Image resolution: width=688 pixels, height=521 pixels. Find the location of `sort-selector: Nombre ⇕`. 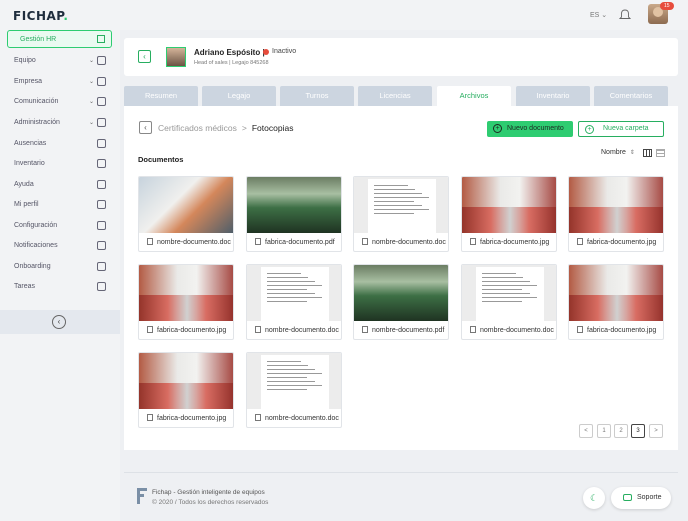

sort-selector: Nombre ⇕ is located at coordinates (618, 152).